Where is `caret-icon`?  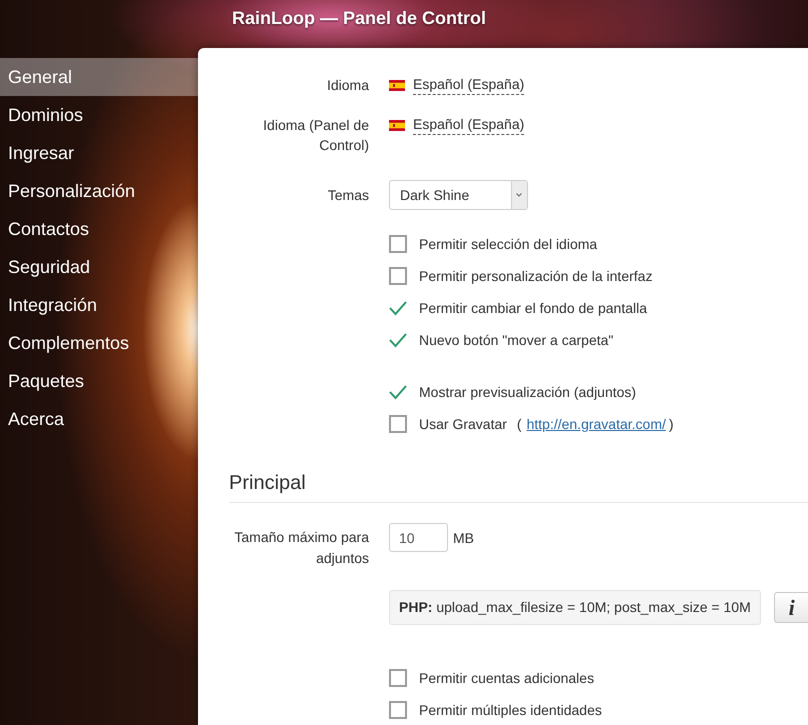 caret-icon is located at coordinates (519, 195).